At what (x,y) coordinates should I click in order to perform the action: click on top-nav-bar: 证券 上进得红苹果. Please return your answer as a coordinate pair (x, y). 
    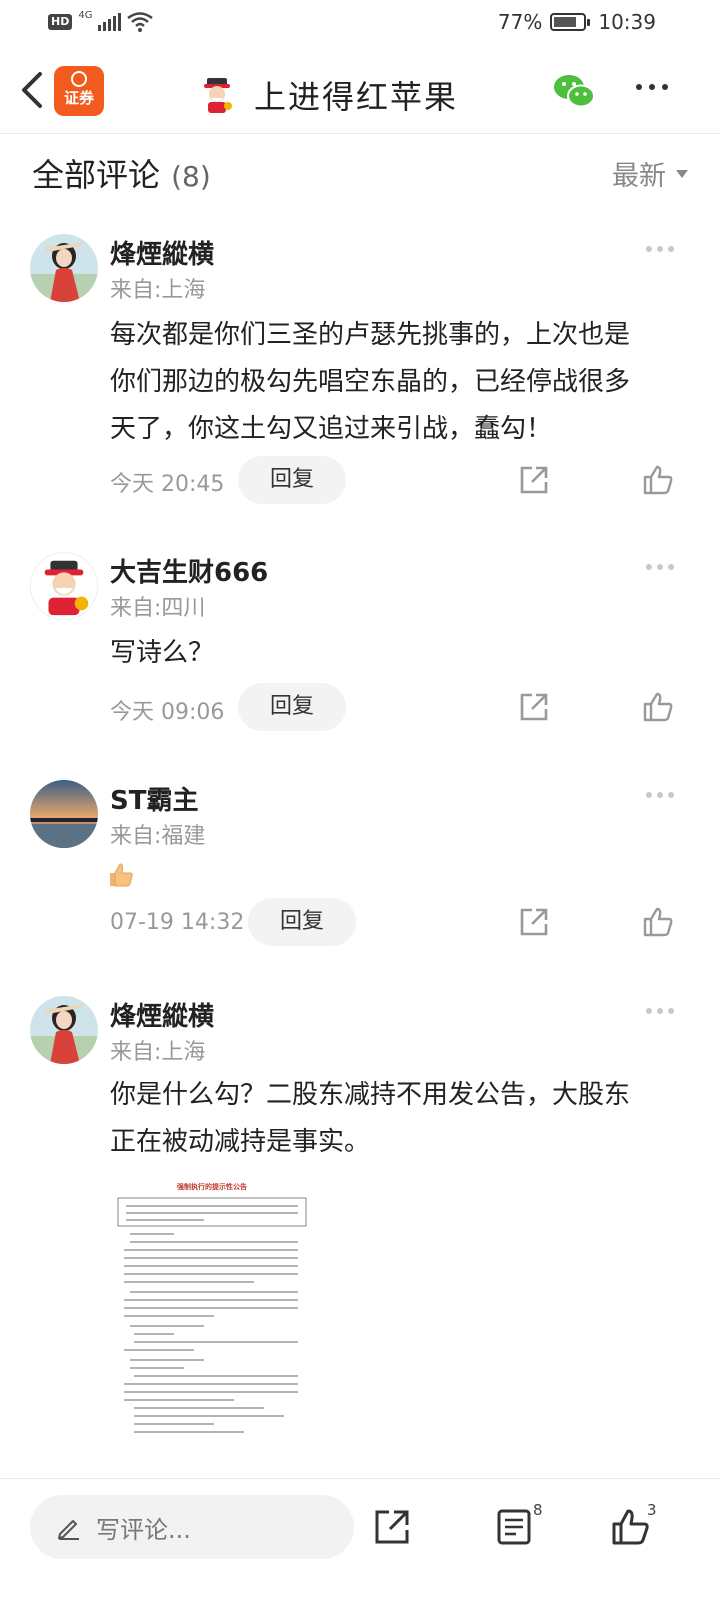
    Looking at the image, I should click on (360, 91).